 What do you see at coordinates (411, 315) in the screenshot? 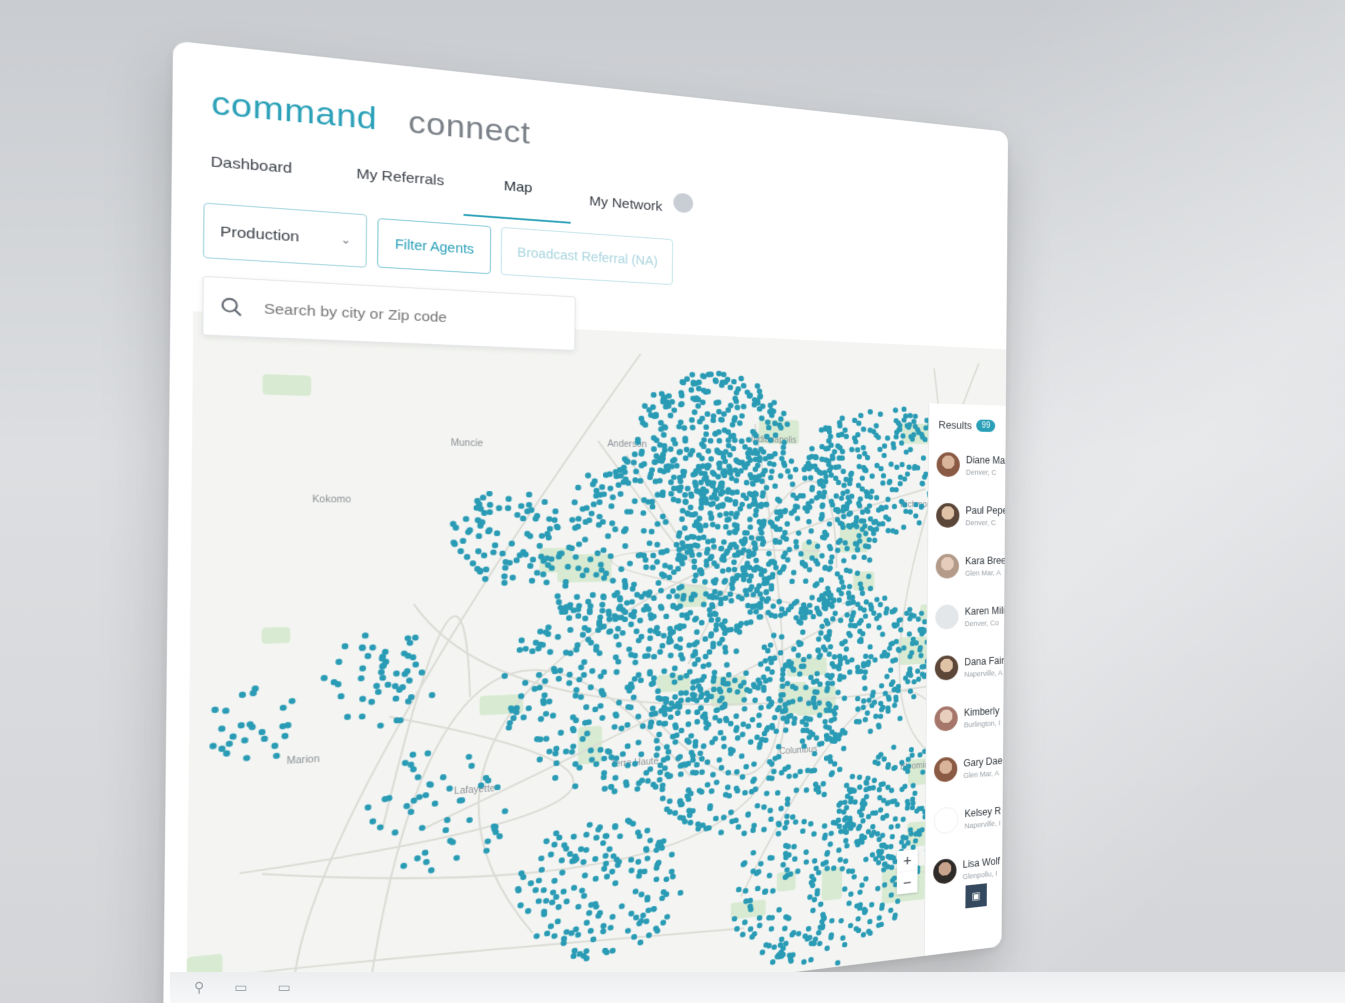
I see `search-input` at bounding box center [411, 315].